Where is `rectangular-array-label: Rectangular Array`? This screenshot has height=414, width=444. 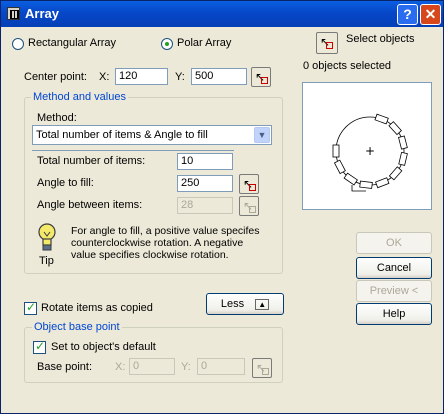
rectangular-array-label: Rectangular Array is located at coordinates (72, 43).